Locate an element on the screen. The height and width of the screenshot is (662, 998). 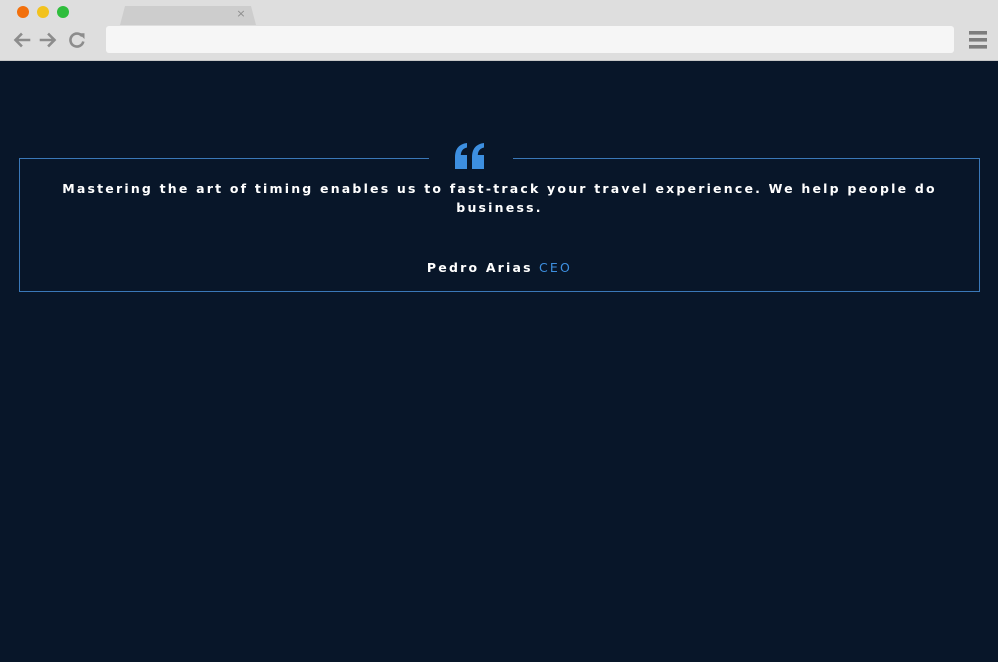
address-bar-input is located at coordinates (530, 39).